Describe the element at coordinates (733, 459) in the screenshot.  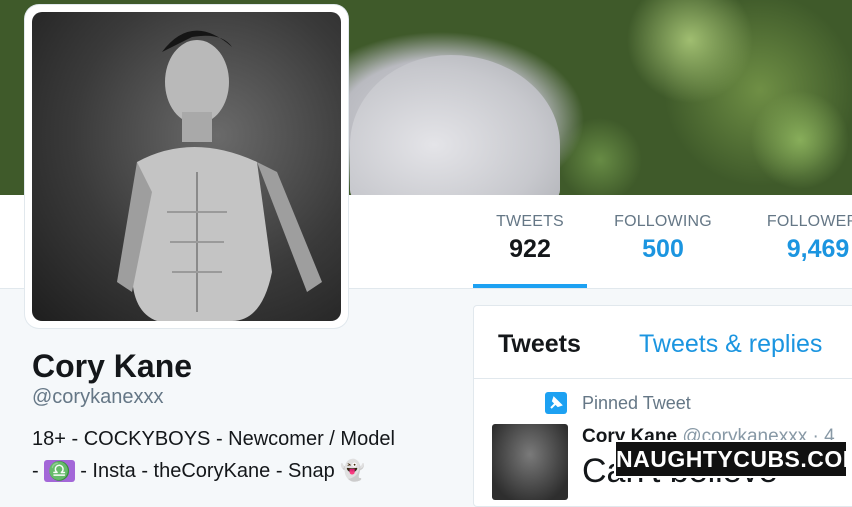
I see `watermark-logo: NAUGHTYCUBS.COM` at that location.